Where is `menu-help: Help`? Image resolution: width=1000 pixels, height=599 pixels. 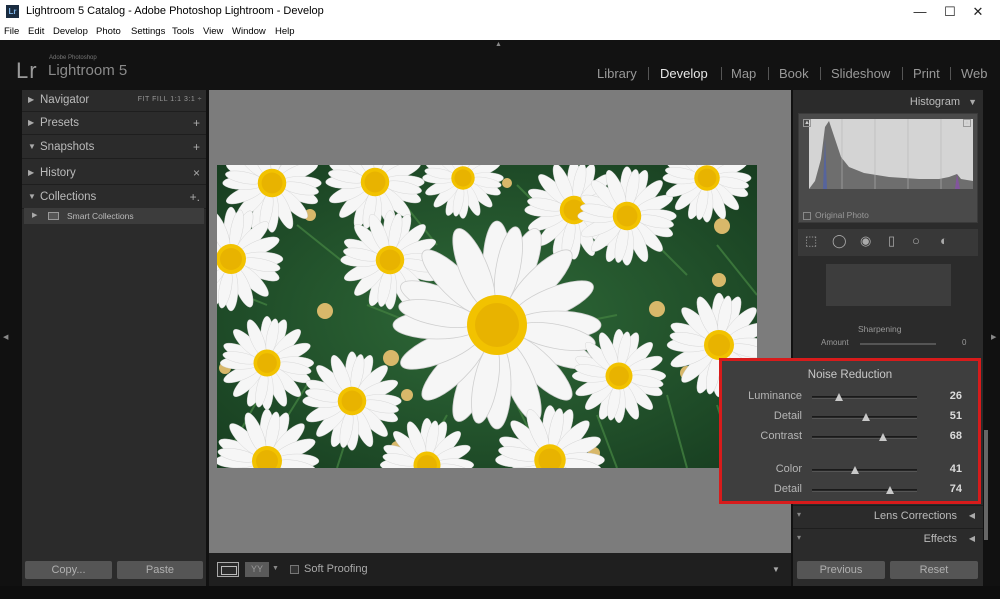
menu-help: Help is located at coordinates (285, 31).